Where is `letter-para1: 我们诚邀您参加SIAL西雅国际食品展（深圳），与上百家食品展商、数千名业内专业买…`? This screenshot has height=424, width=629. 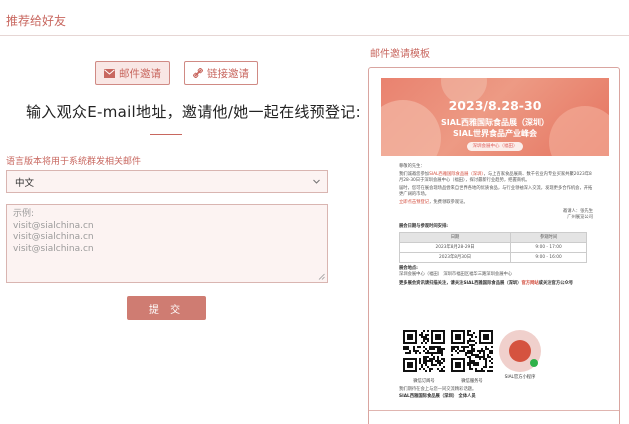
letter-para1: 我们诚邀您参加SIAL西雅国际食品展（深圳），与上百家食品展商、数千名业内专业买… is located at coordinates (496, 178).